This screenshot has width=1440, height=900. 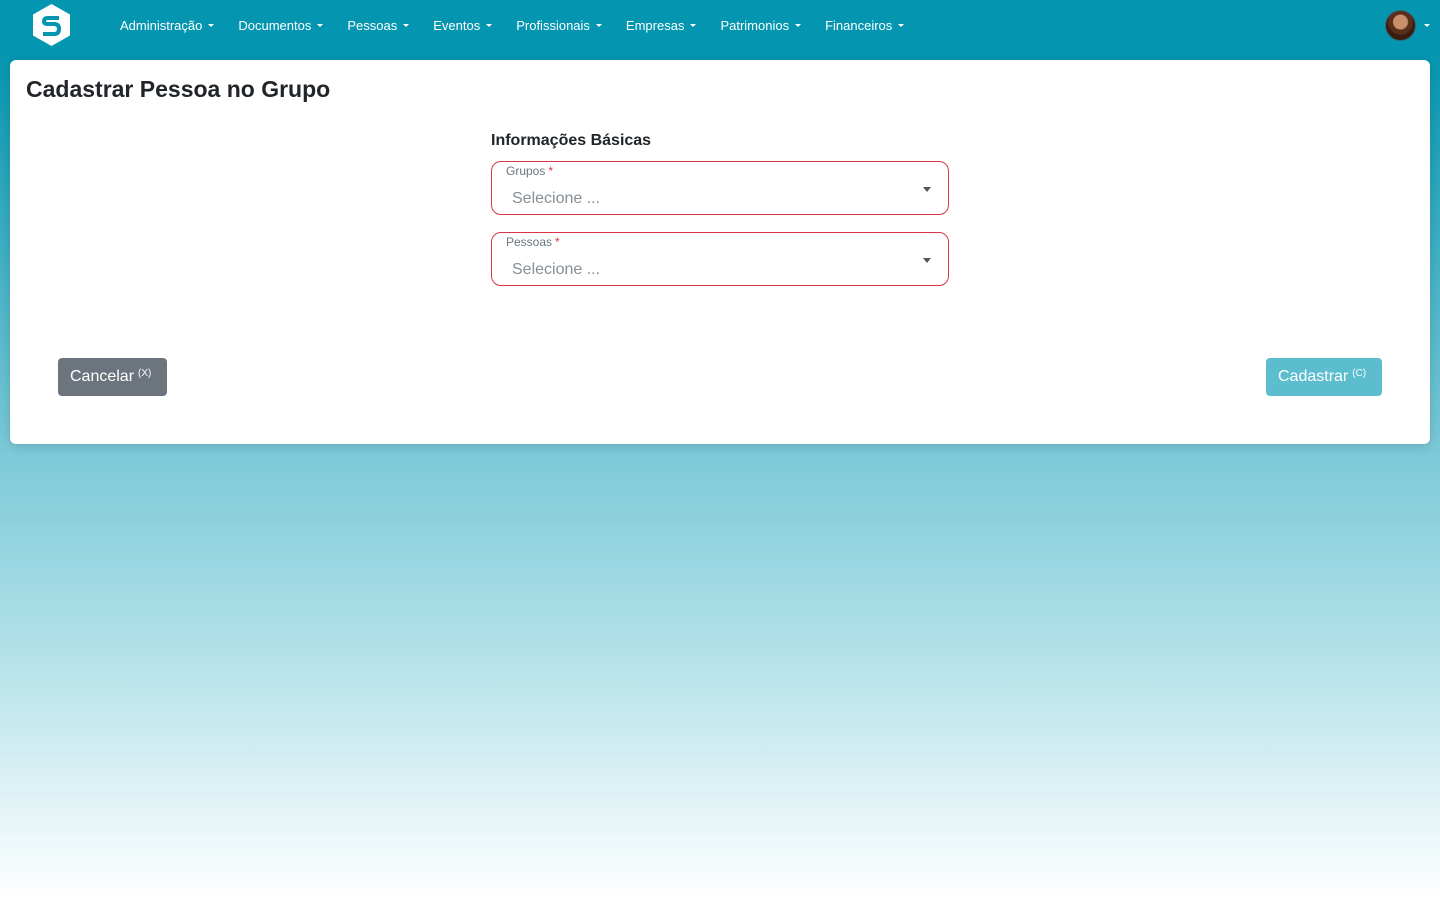 I want to click on nav-item-documentos: Documentos, so click(x=280, y=25).